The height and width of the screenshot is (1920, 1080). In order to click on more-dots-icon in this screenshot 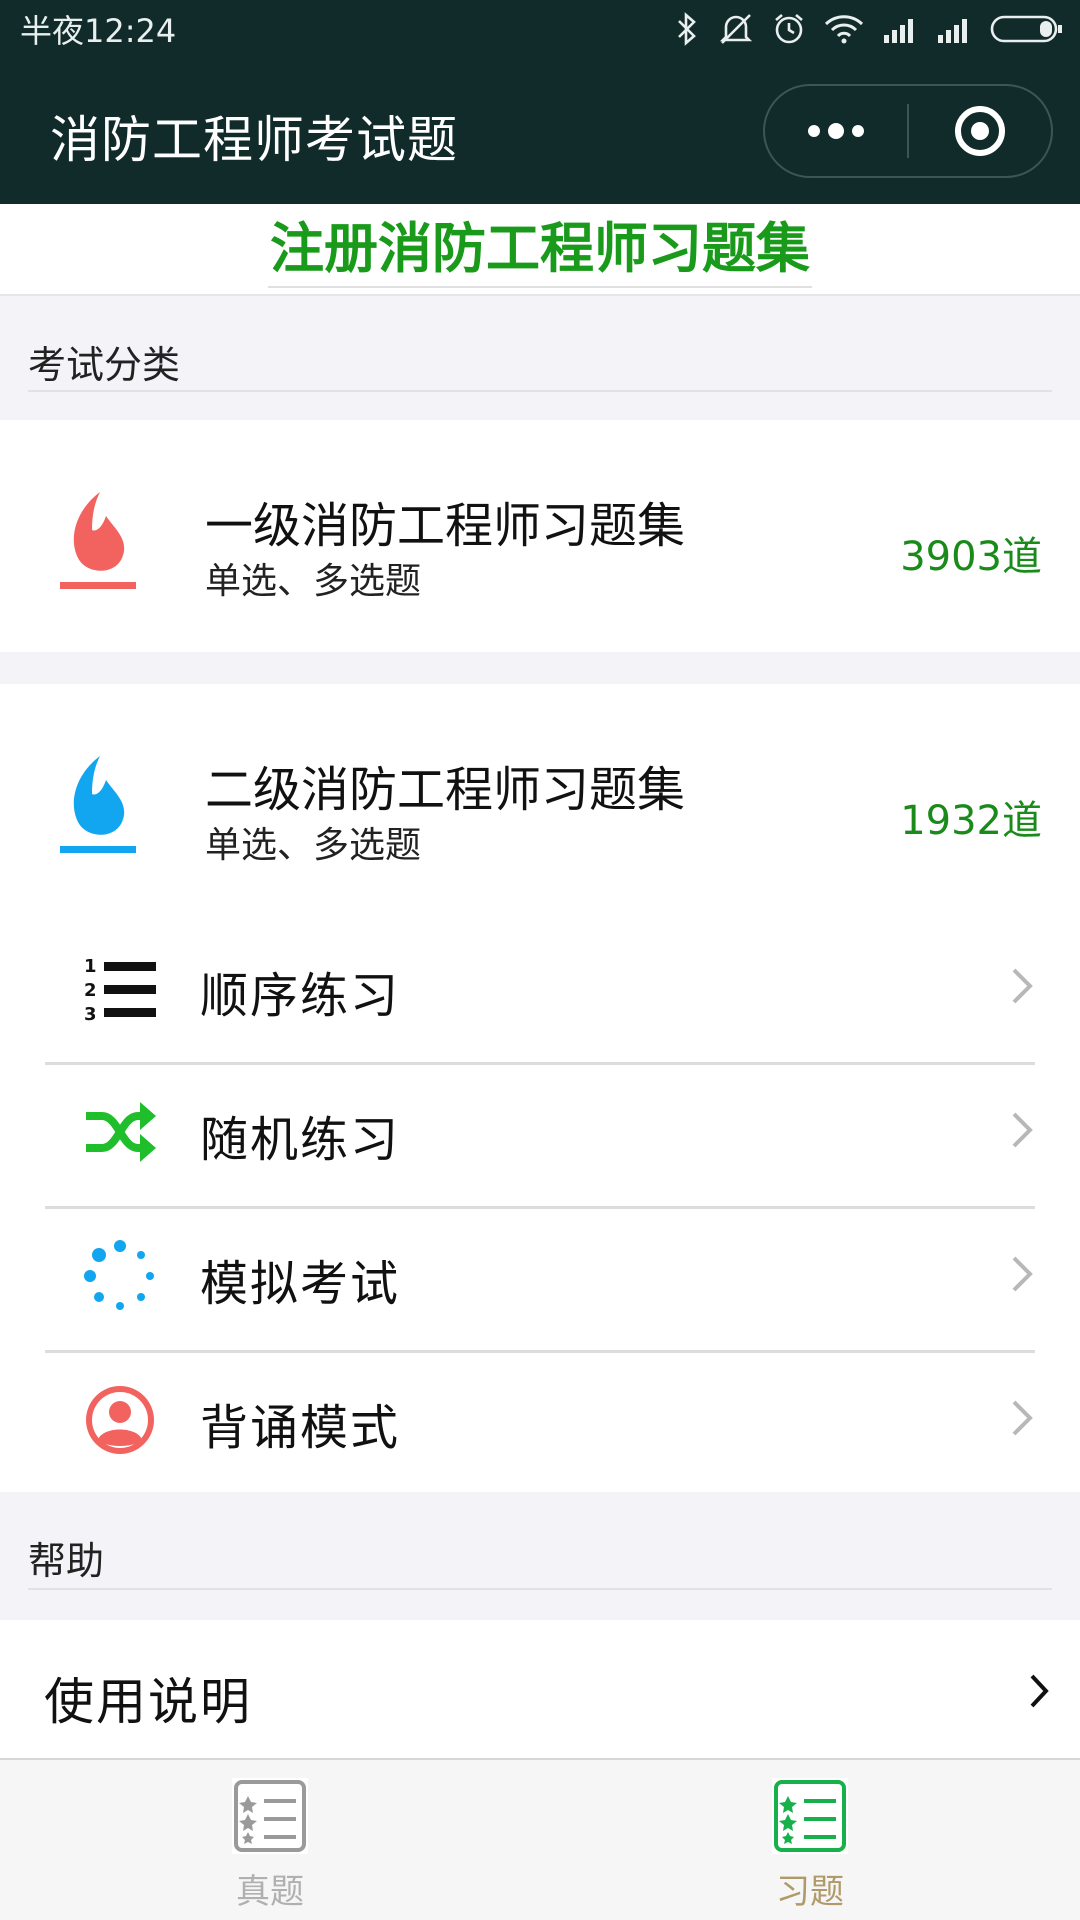, I will do `click(836, 131)`.